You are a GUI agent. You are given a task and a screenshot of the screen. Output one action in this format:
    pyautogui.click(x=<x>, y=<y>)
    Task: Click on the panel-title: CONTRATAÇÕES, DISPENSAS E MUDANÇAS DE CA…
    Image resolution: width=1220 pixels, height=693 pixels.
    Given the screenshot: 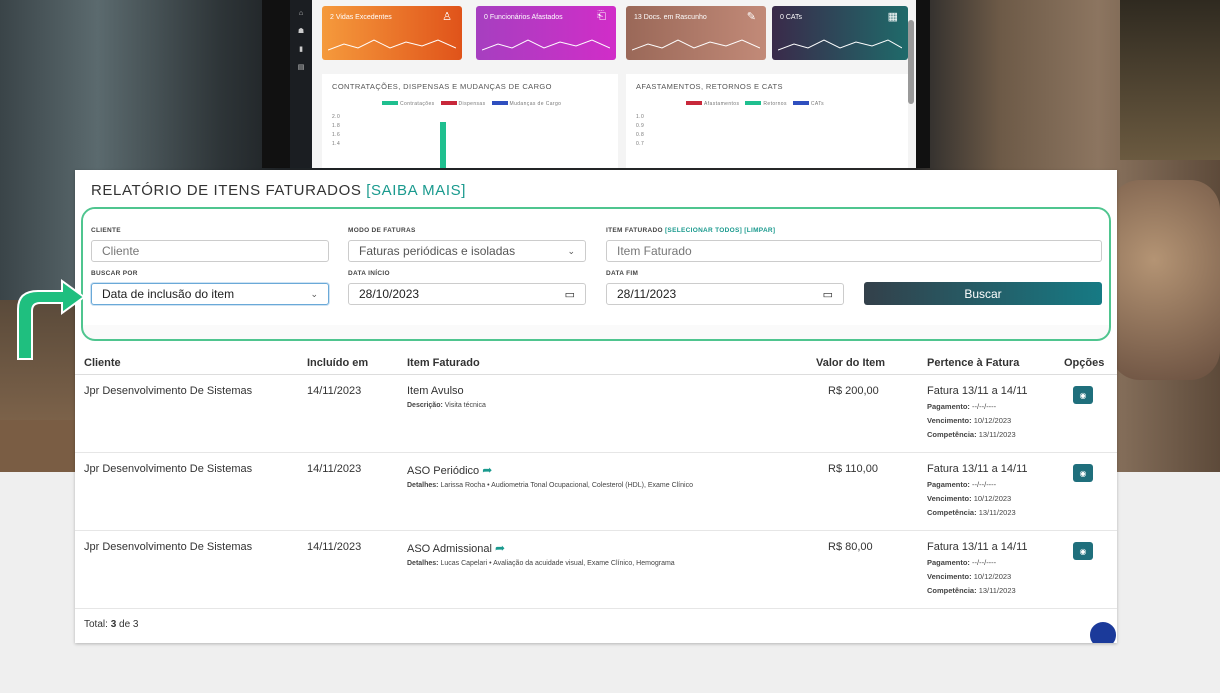 What is the action you would take?
    pyautogui.click(x=442, y=86)
    